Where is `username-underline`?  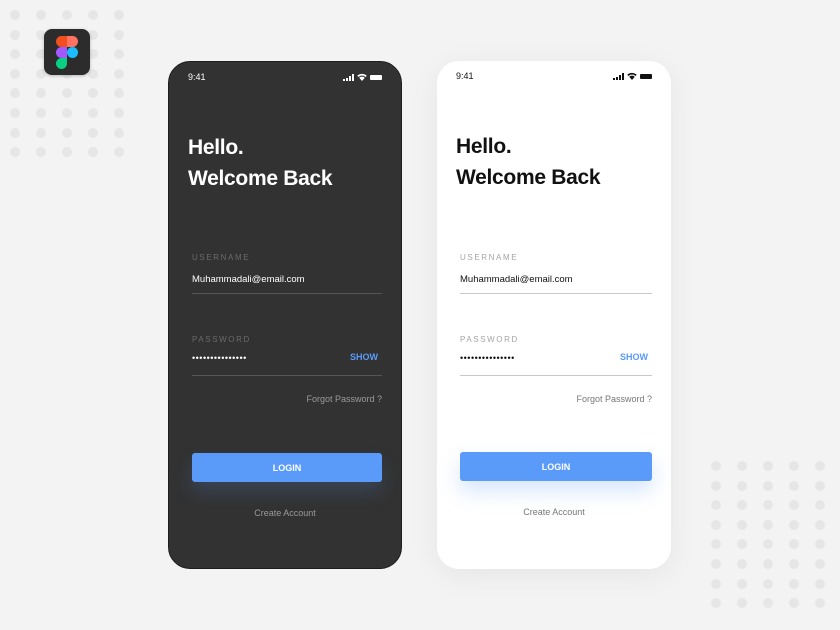
username-underline is located at coordinates (556, 293).